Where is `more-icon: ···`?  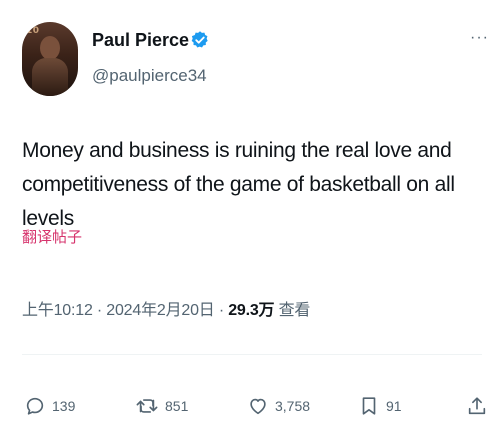 more-icon: ··· is located at coordinates (479, 38).